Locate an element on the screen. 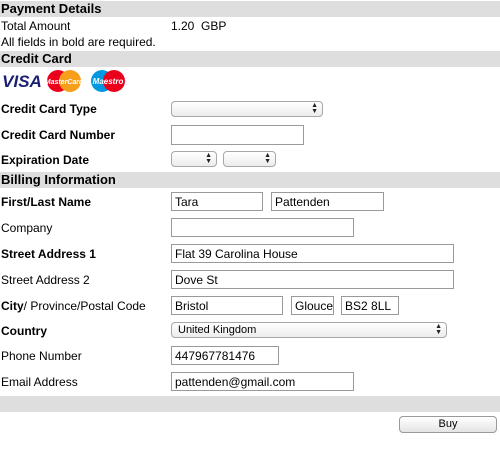 The image size is (500, 464). expiration-date-label: Expiration Date is located at coordinates (45, 160).